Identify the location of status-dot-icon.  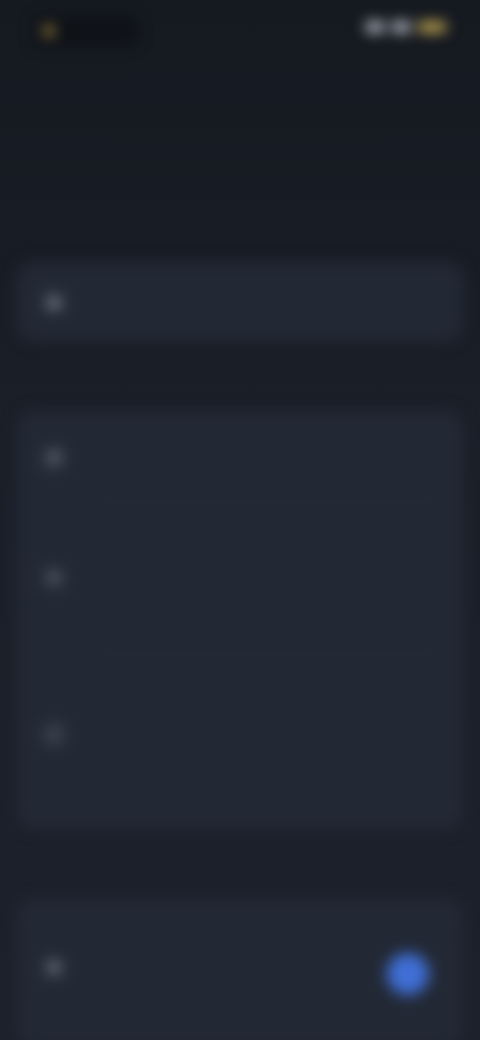
(49, 31).